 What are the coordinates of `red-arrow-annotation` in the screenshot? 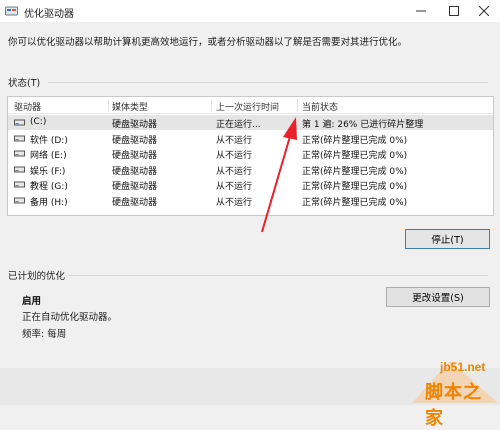 It's located at (279, 175).